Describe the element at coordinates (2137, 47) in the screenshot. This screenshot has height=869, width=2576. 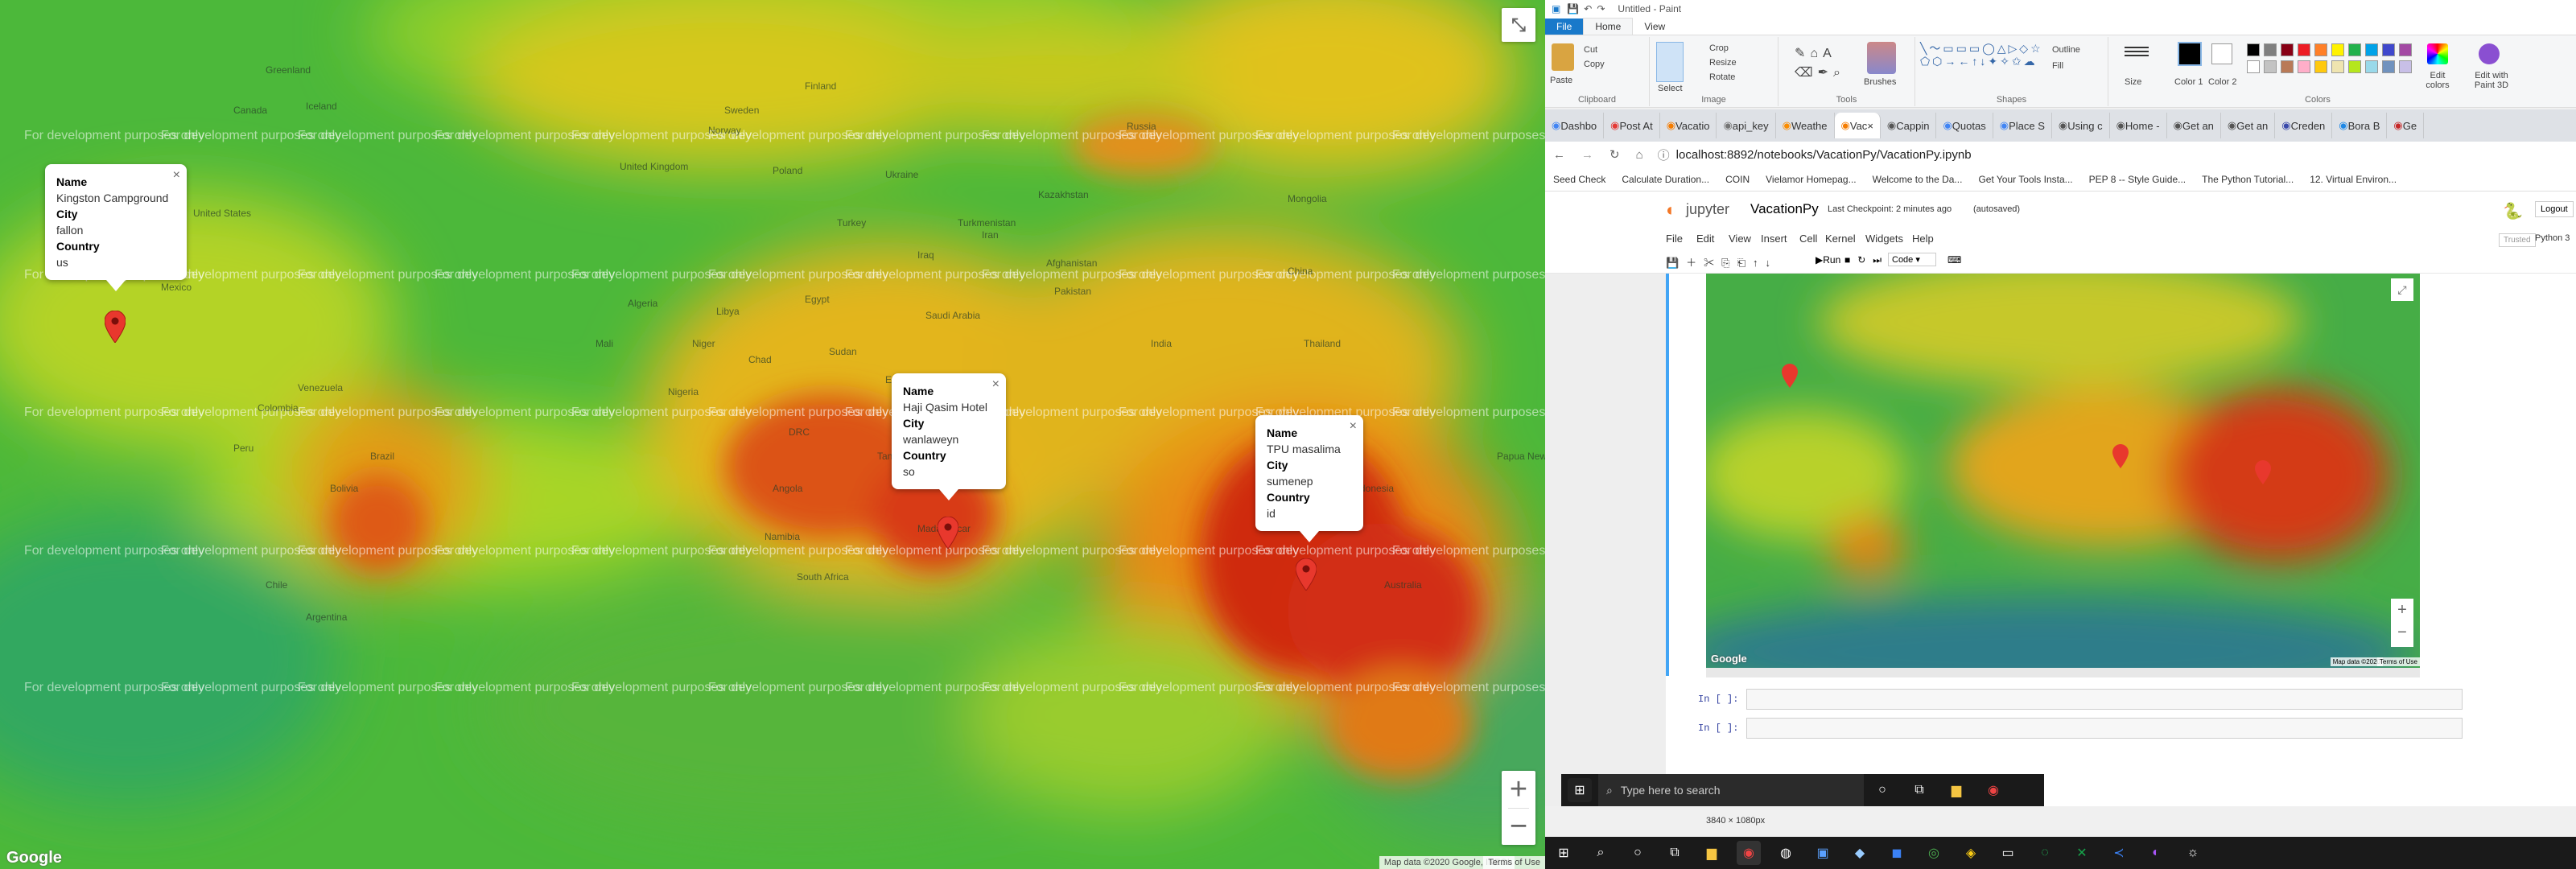
I see `size-icon` at that location.